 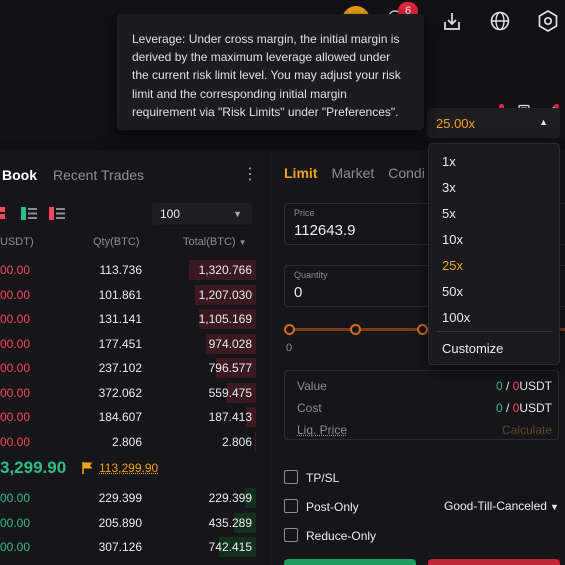 I want to click on ask-row: 00.00 237.102 796.577, so click(x=135, y=368).